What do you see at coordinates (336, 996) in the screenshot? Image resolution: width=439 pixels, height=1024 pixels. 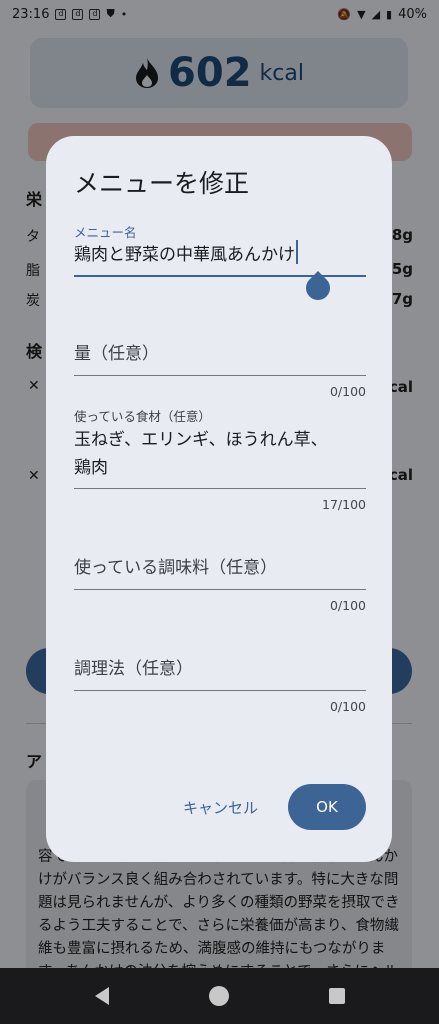 I see `recent-apps-icon` at bounding box center [336, 996].